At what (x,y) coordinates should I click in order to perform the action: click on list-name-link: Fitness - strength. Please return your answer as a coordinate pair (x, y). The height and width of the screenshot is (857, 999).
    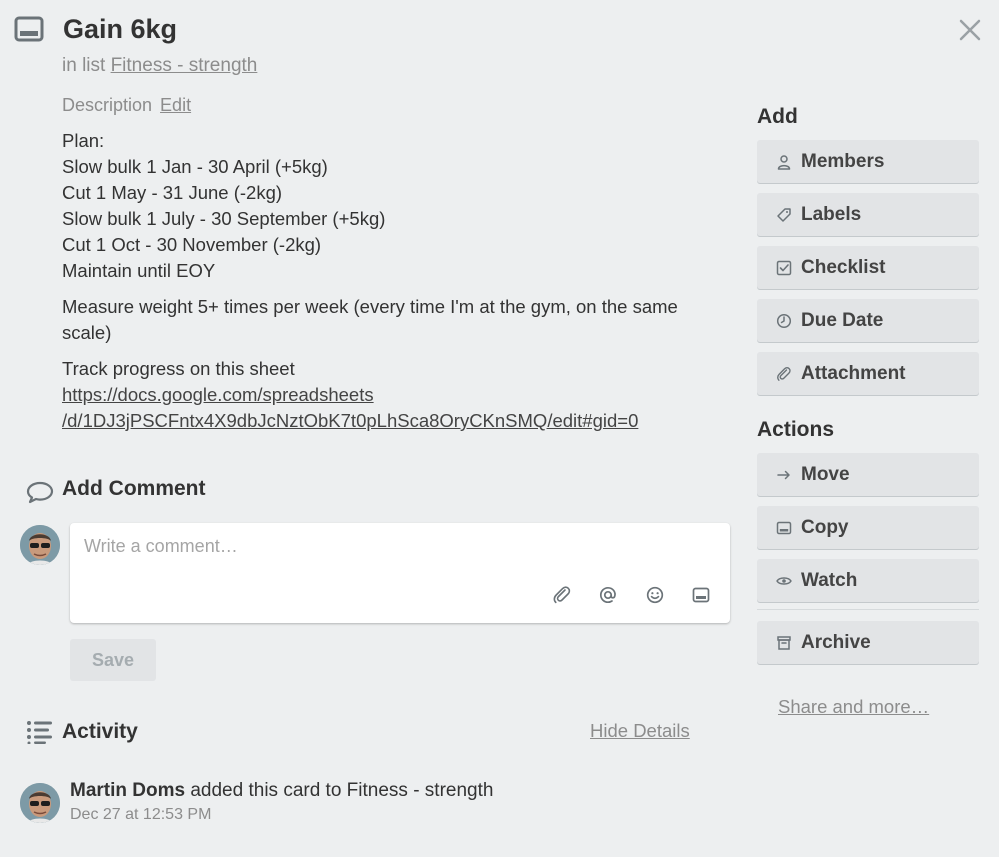
    Looking at the image, I should click on (184, 65).